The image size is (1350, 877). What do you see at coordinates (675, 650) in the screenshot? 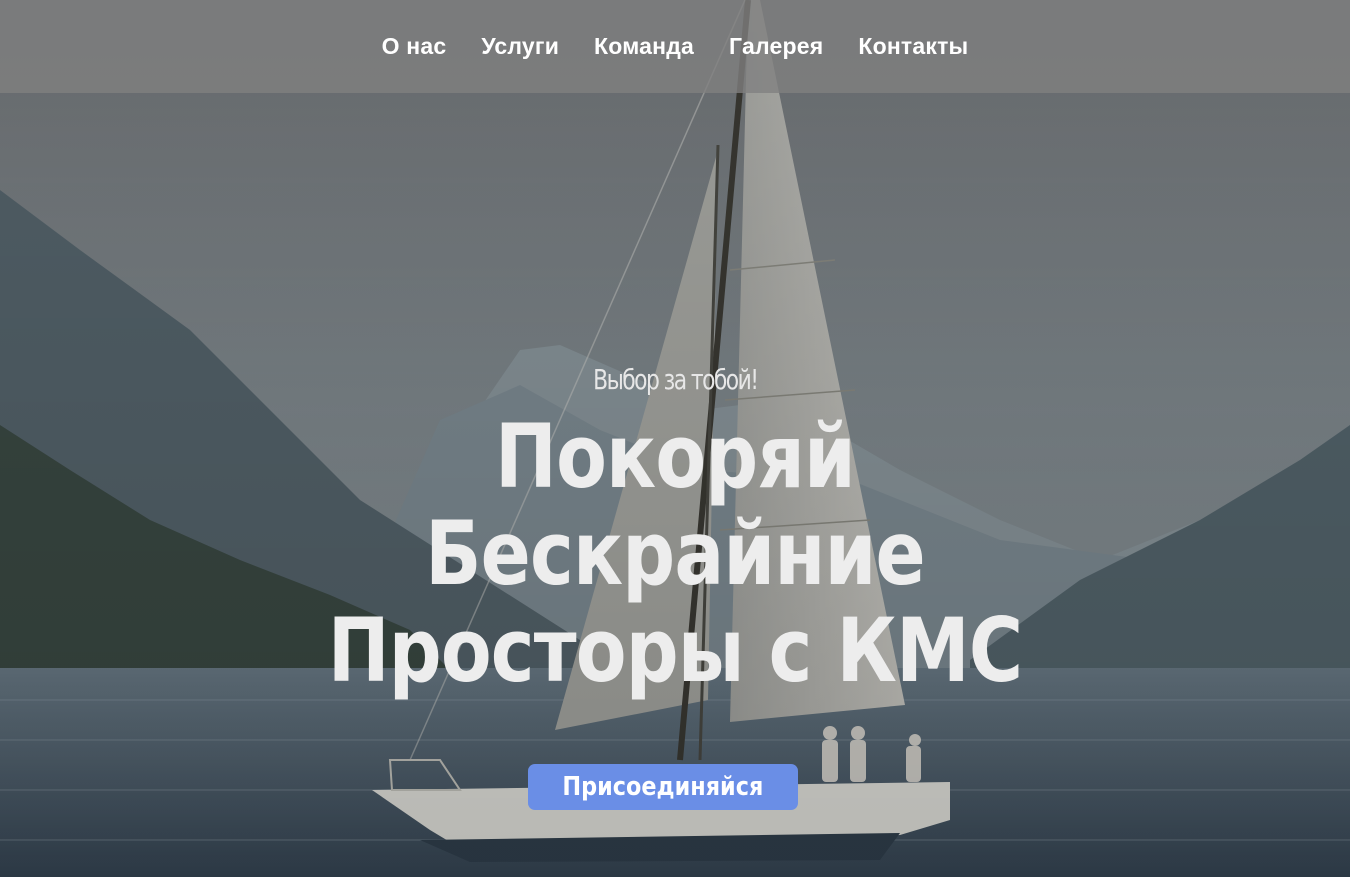
I see `hero-title-line: Просторы с КМС` at bounding box center [675, 650].